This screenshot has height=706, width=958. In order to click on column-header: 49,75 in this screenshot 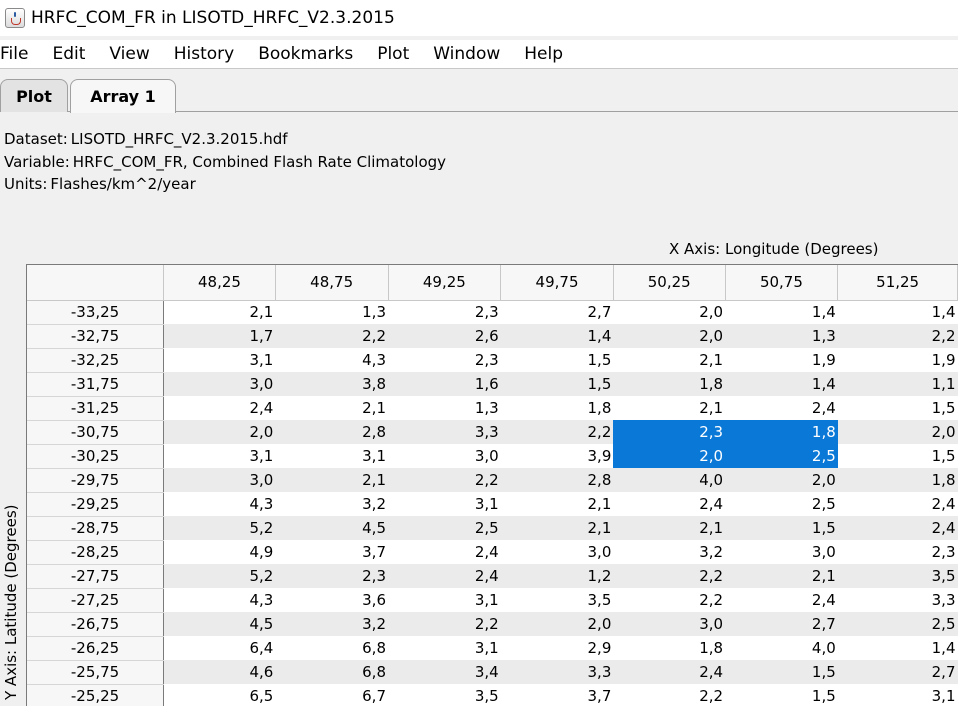, I will do `click(557, 283)`.